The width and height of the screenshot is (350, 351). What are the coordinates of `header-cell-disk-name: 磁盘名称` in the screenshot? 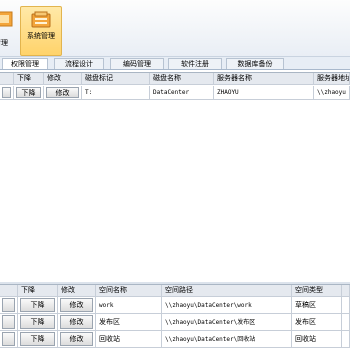 It's located at (182, 79).